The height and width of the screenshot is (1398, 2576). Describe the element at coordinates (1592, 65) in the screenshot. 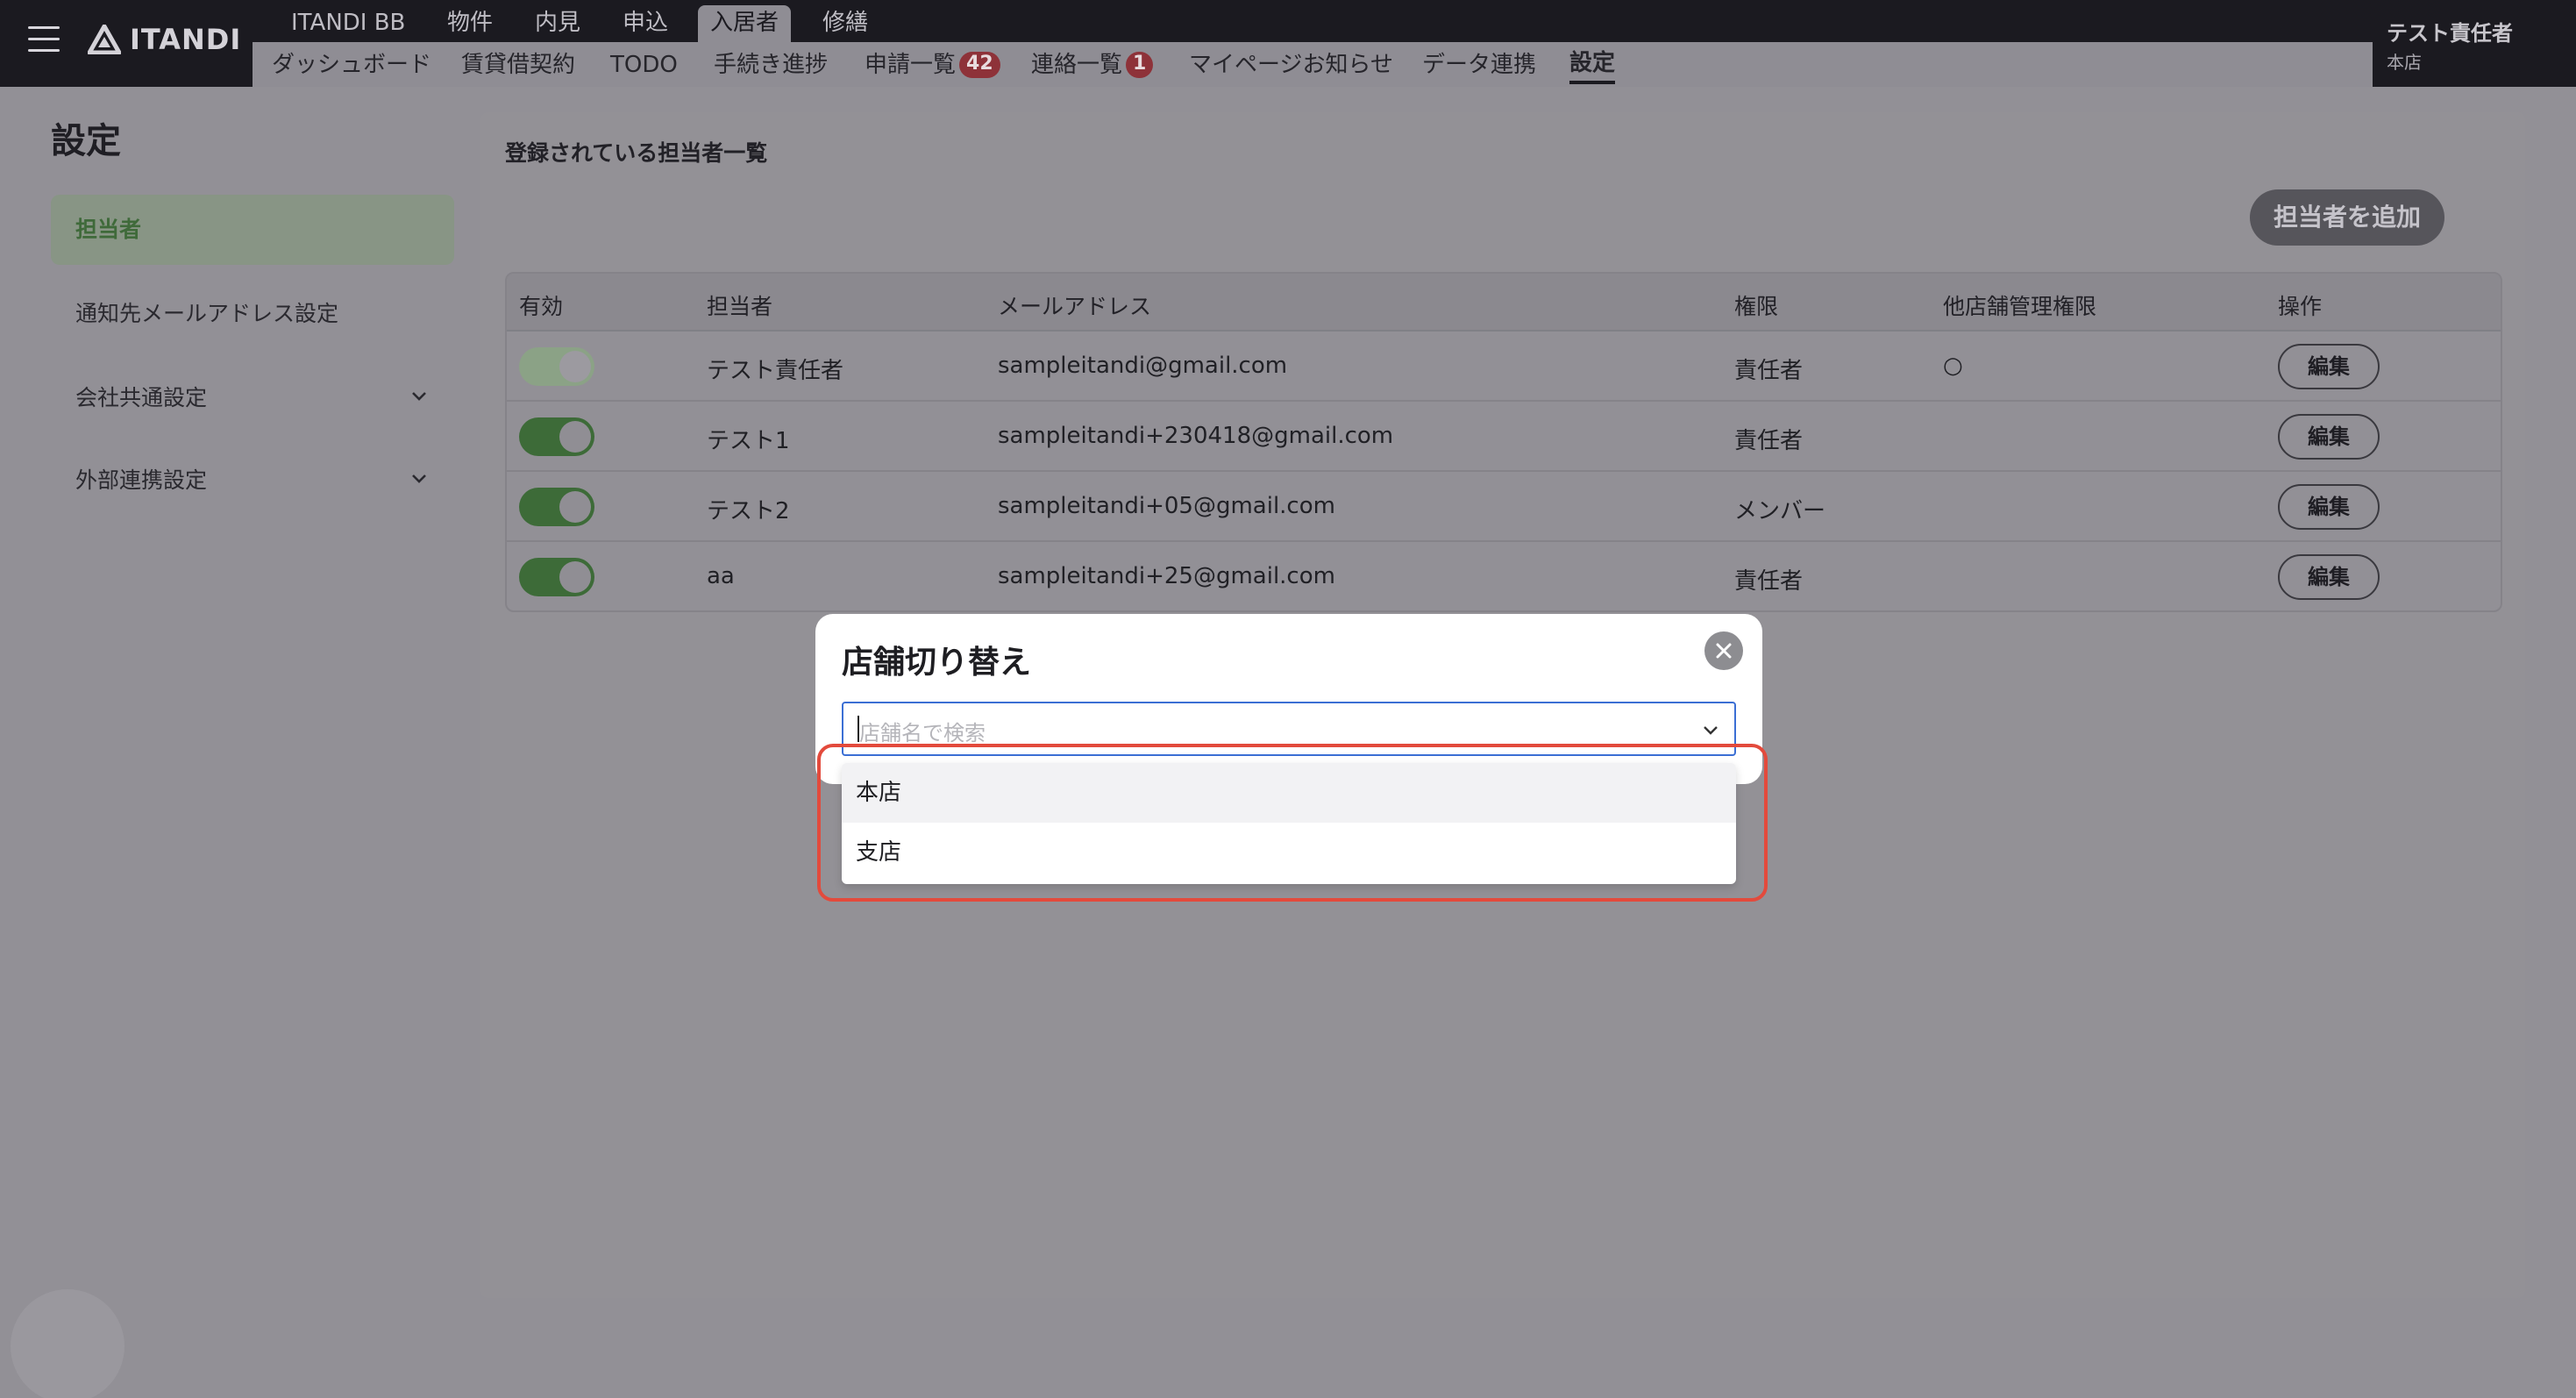

I see `sub-tab-settings: 設定` at that location.